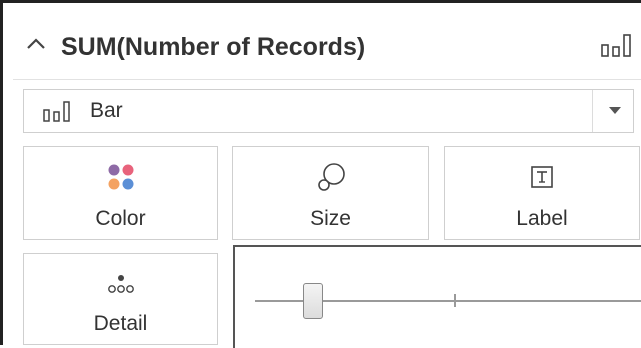  What do you see at coordinates (592, 111) in the screenshot?
I see `dropdown-divider` at bounding box center [592, 111].